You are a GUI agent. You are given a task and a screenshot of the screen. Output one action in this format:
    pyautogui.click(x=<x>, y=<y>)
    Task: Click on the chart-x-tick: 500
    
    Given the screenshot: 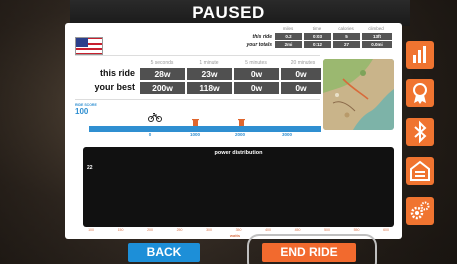 What is the action you would take?
    pyautogui.click(x=327, y=230)
    